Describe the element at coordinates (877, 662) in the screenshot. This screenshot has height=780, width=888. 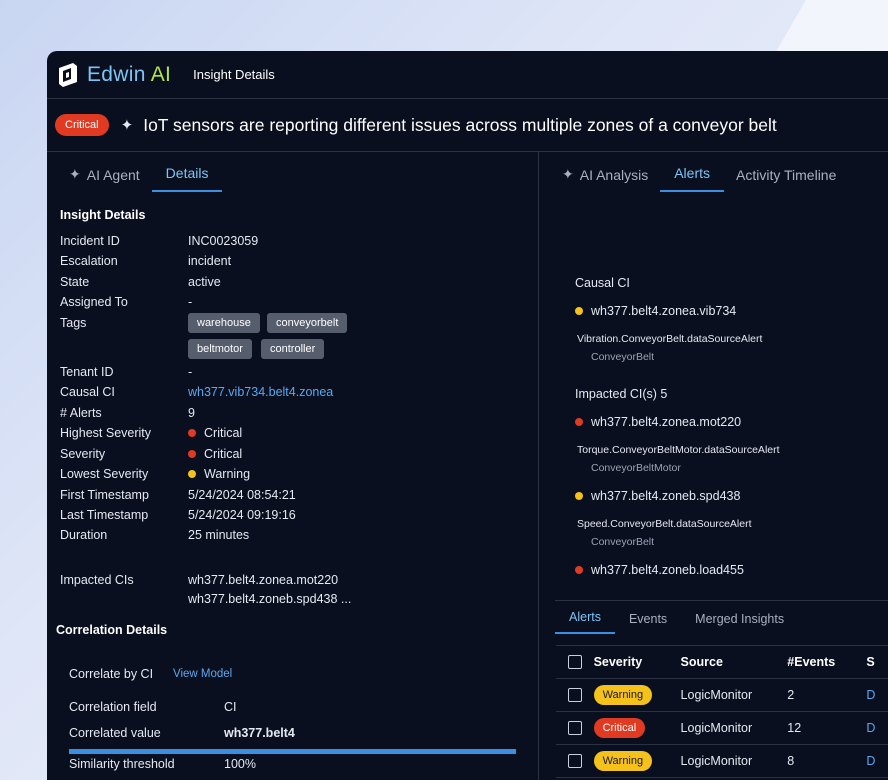
I see `column-header-truncated: S` at that location.